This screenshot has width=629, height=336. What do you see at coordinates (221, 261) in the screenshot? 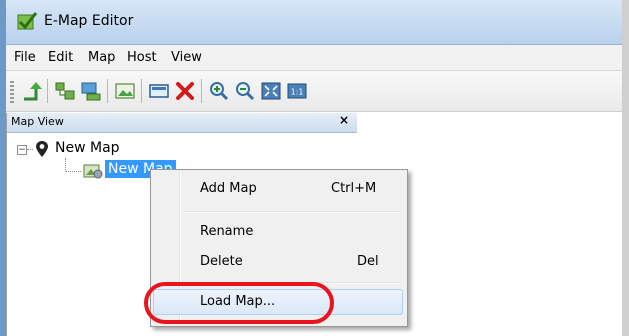
I see `menu-item-label: Delete` at bounding box center [221, 261].